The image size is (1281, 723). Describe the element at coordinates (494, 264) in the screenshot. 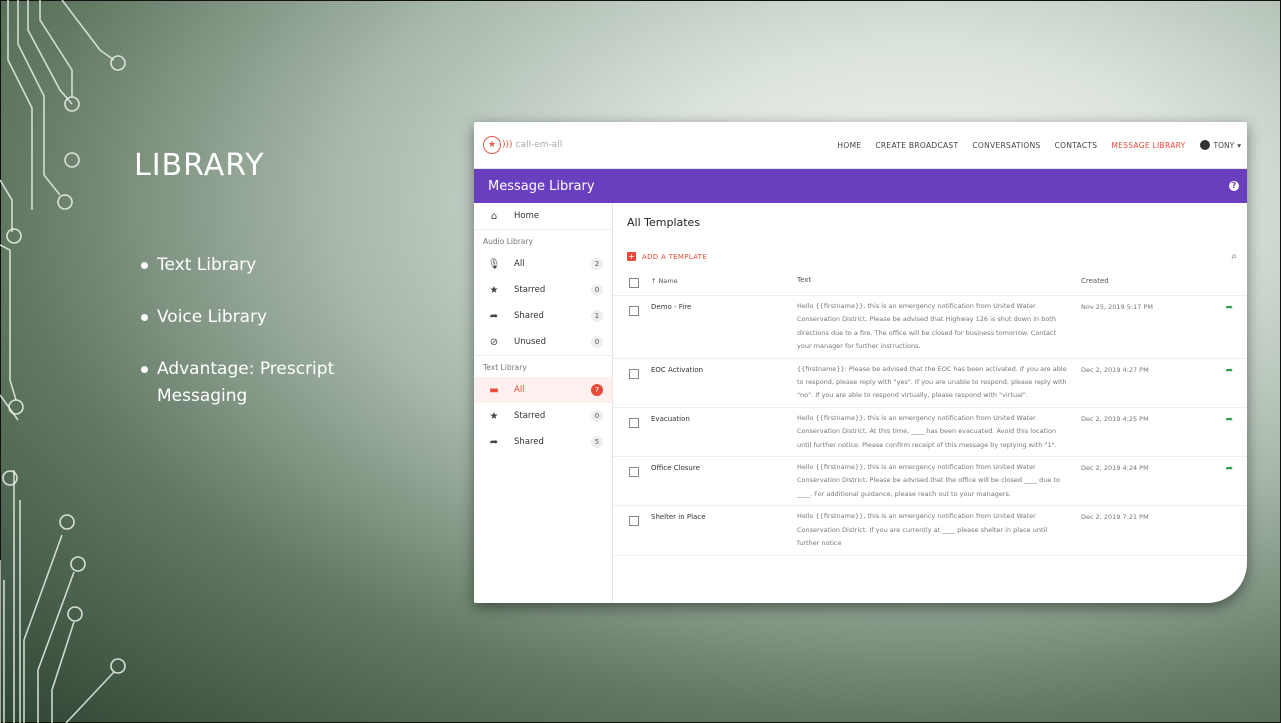

I see `microphone-icon: 🎙` at that location.